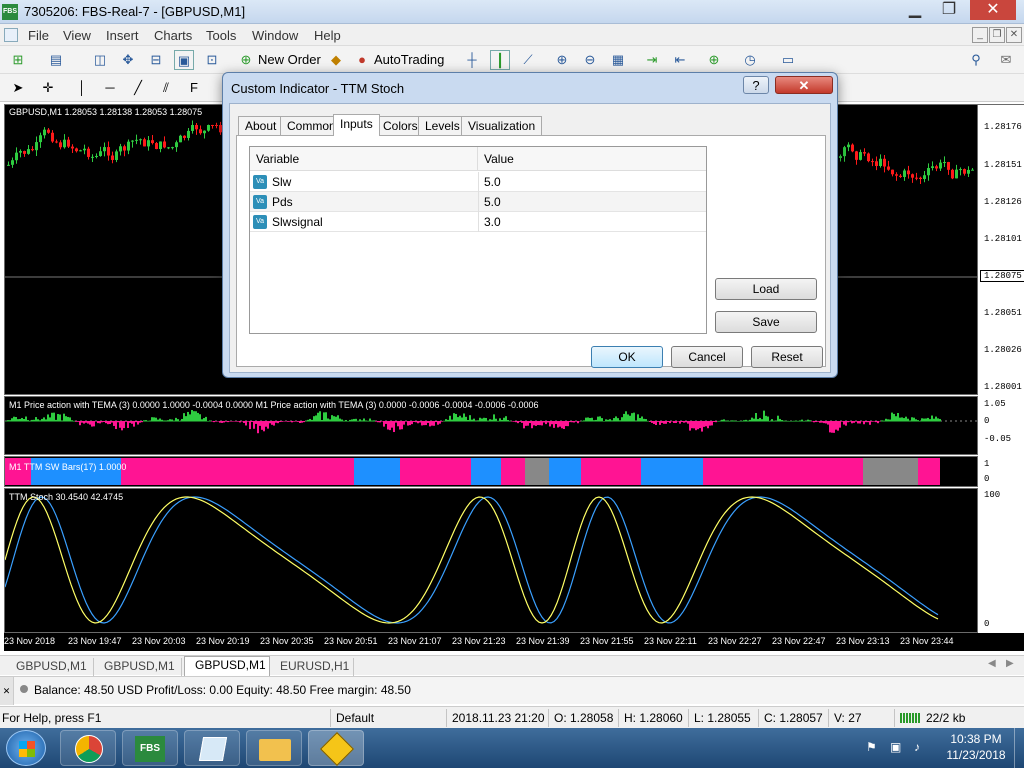 The image size is (1024, 768). What do you see at coordinates (787, 357) in the screenshot?
I see `reset-button: Reset` at bounding box center [787, 357].